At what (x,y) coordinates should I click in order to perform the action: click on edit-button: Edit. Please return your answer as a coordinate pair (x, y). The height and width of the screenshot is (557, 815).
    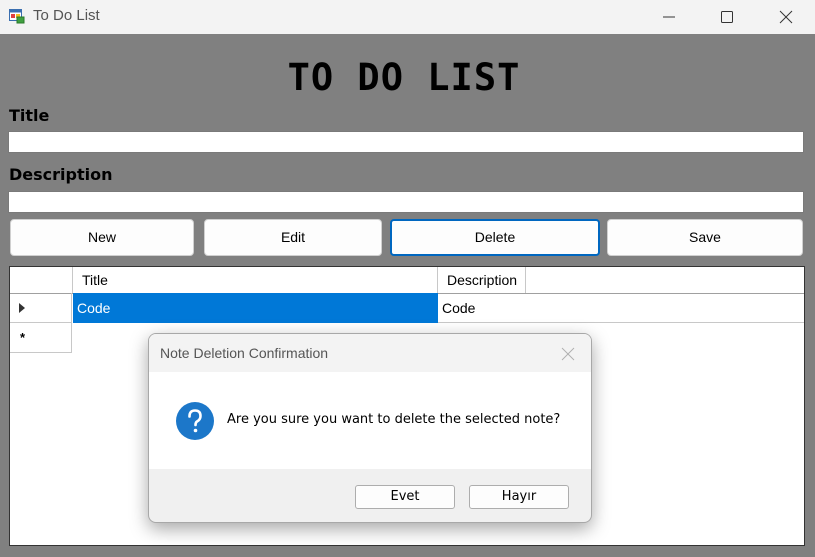
    Looking at the image, I should click on (293, 237).